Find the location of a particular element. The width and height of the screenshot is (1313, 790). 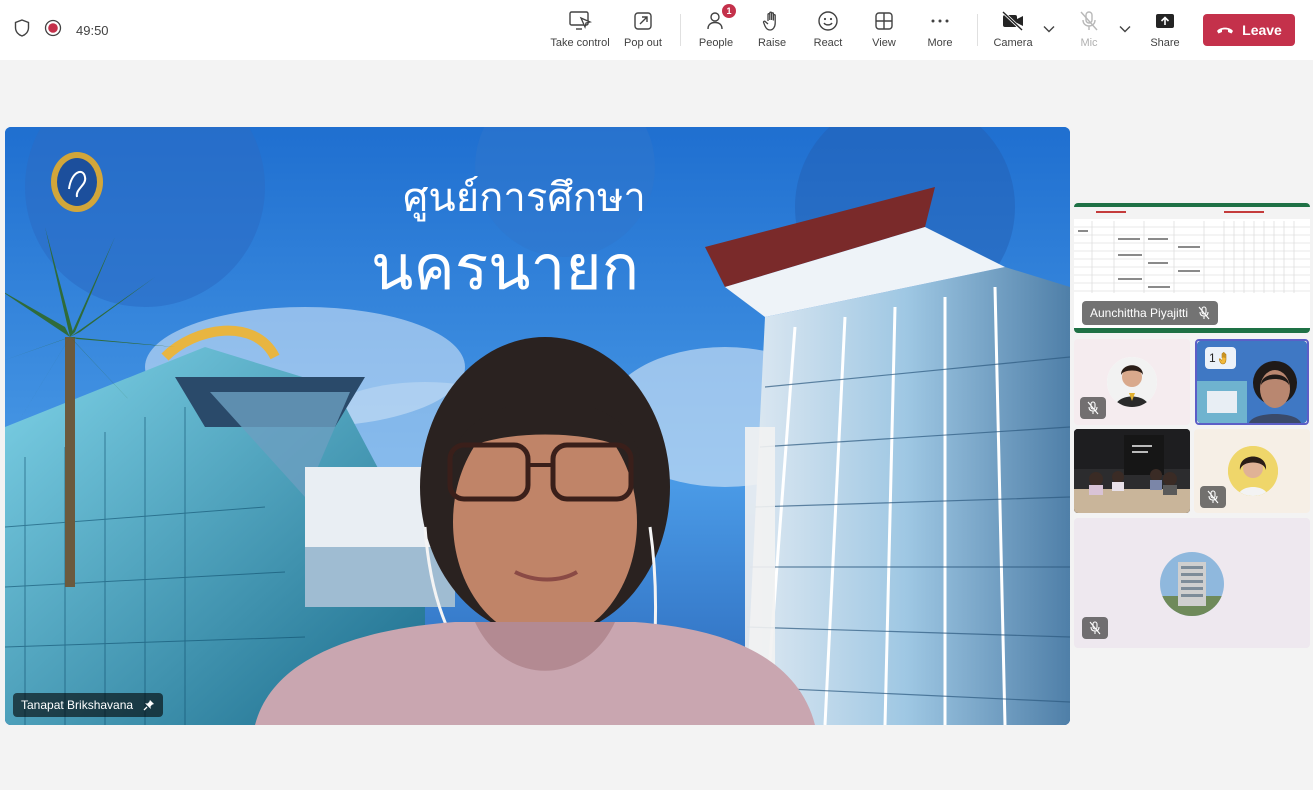

raised-hand-count: 1 is located at coordinates (1212, 358).